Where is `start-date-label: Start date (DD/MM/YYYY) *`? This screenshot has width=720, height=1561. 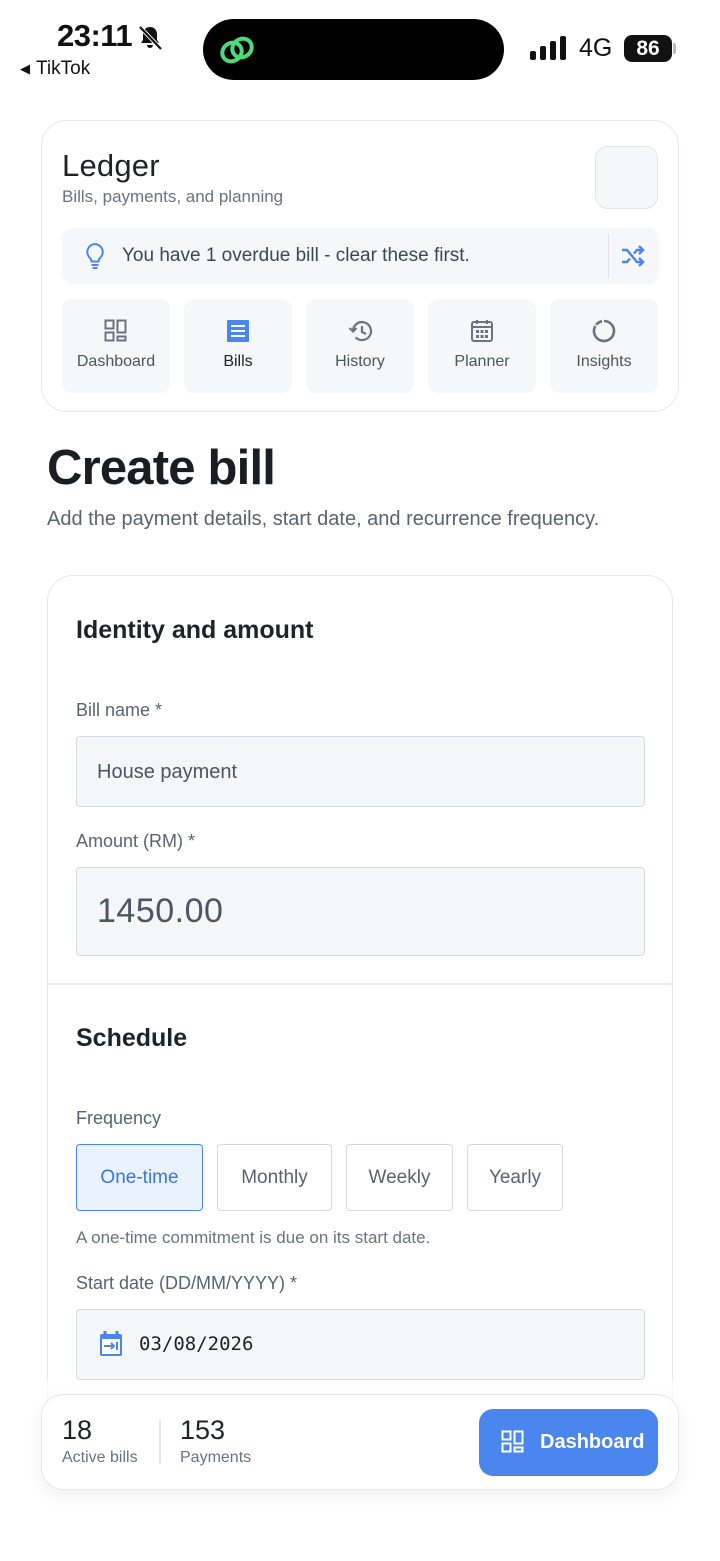
start-date-label: Start date (DD/MM/YYYY) * is located at coordinates (187, 1283).